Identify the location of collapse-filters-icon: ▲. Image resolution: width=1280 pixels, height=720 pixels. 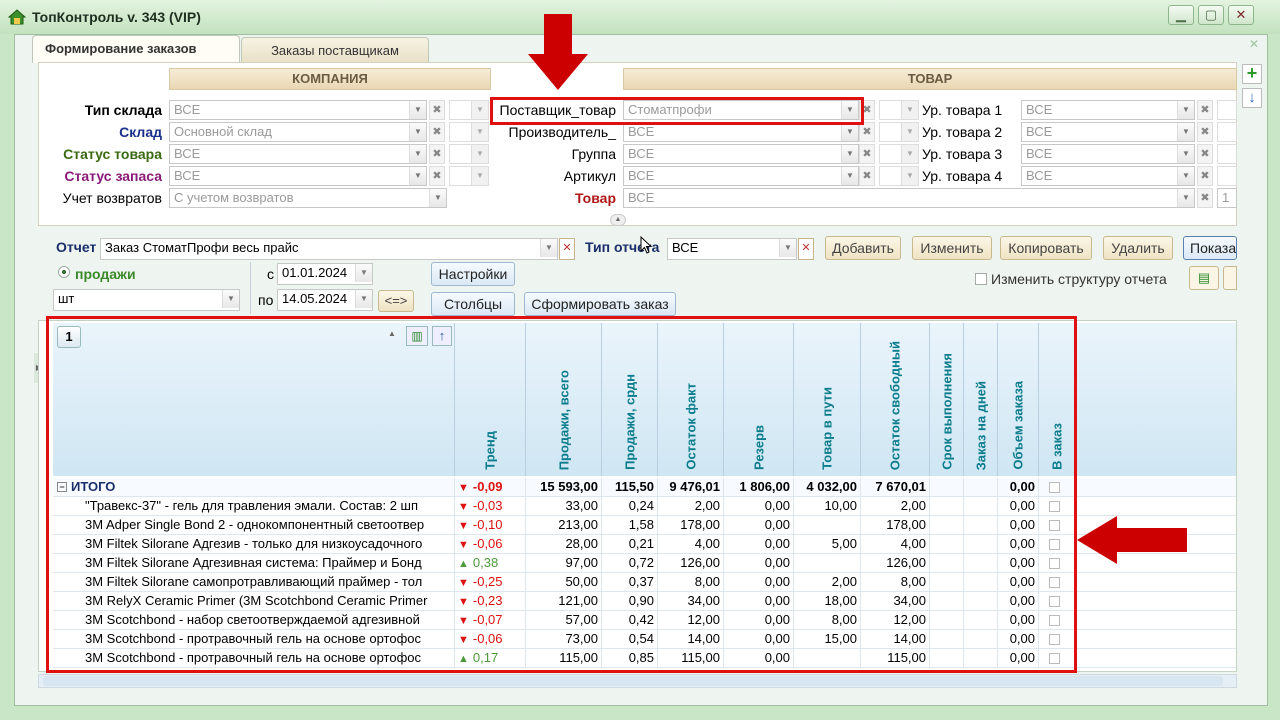
(618, 220).